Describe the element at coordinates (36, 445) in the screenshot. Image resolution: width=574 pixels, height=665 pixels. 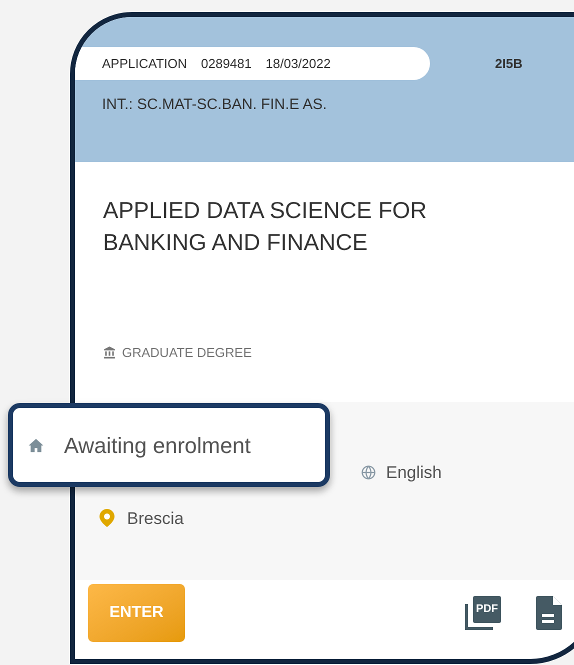
I see `home-icon` at that location.